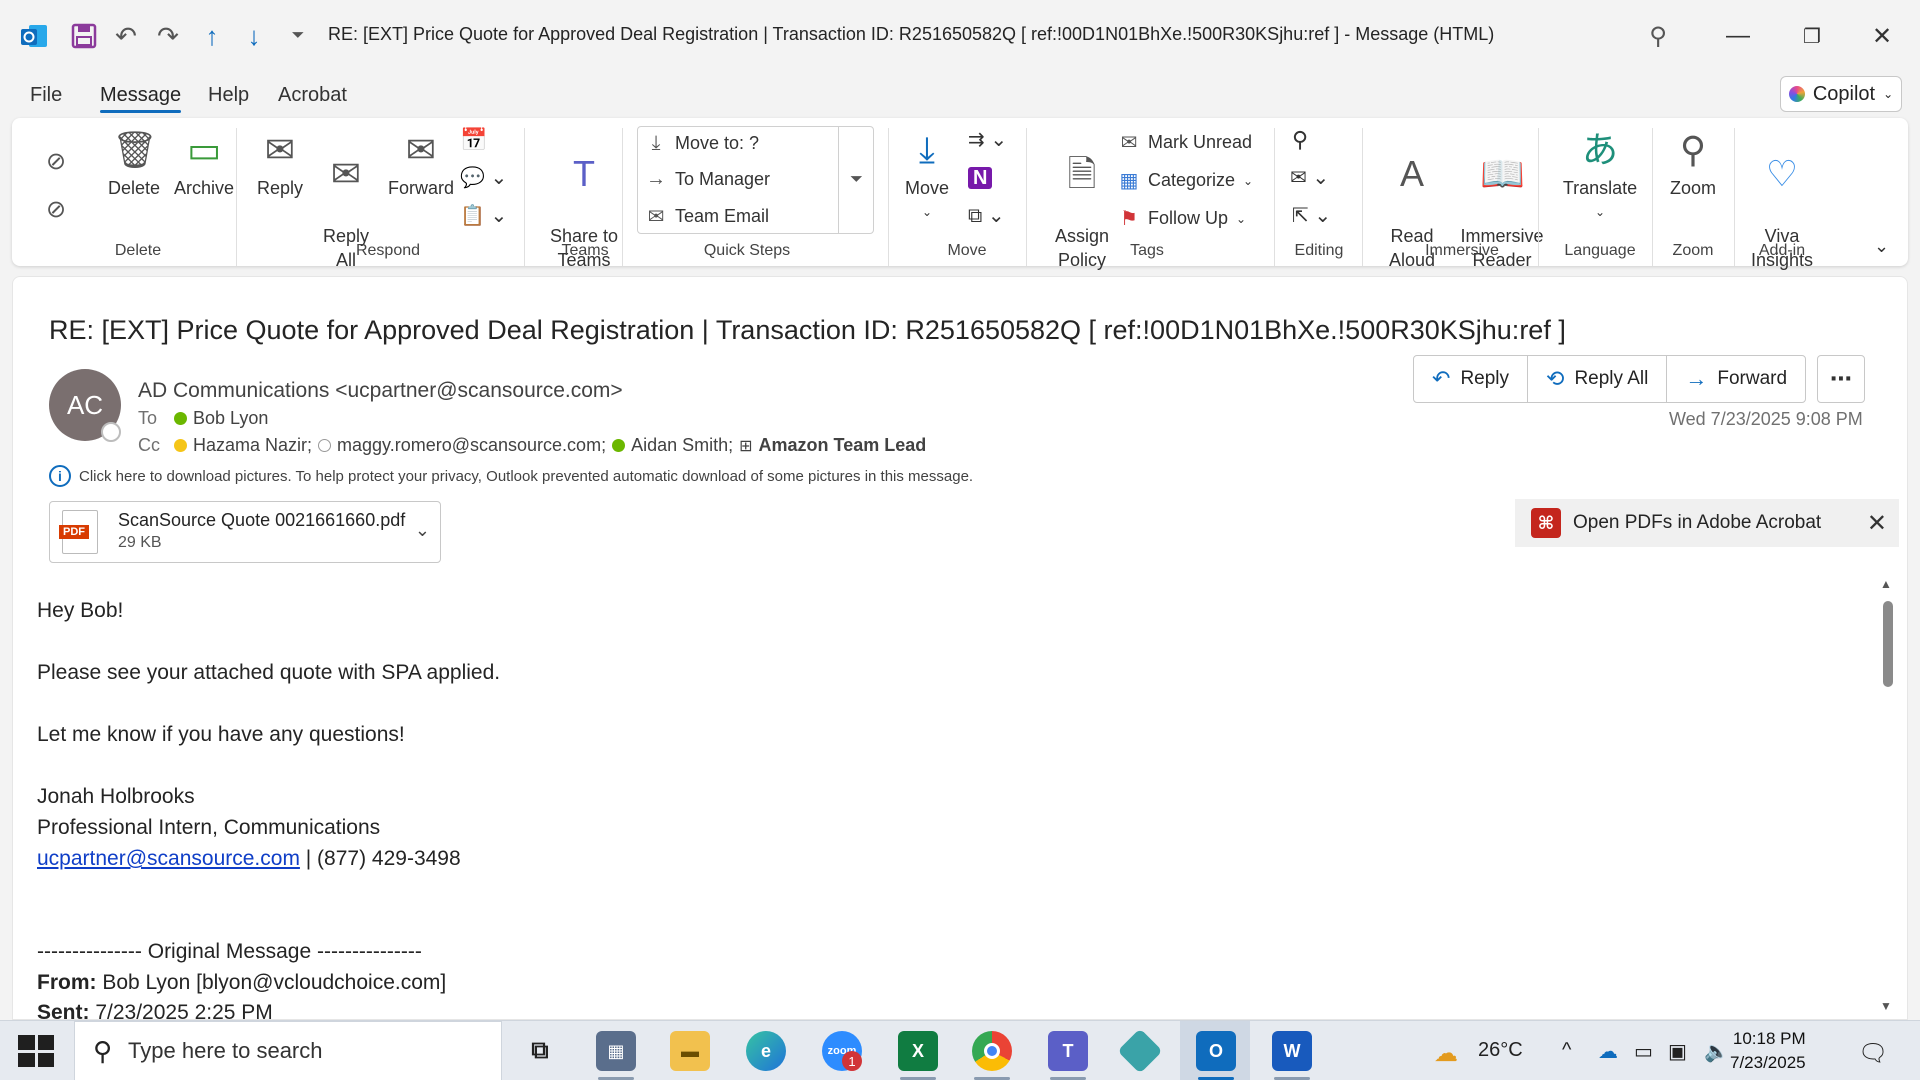 The width and height of the screenshot is (1920, 1080). What do you see at coordinates (1319, 250) in the screenshot?
I see `group-label-editing: Editing` at bounding box center [1319, 250].